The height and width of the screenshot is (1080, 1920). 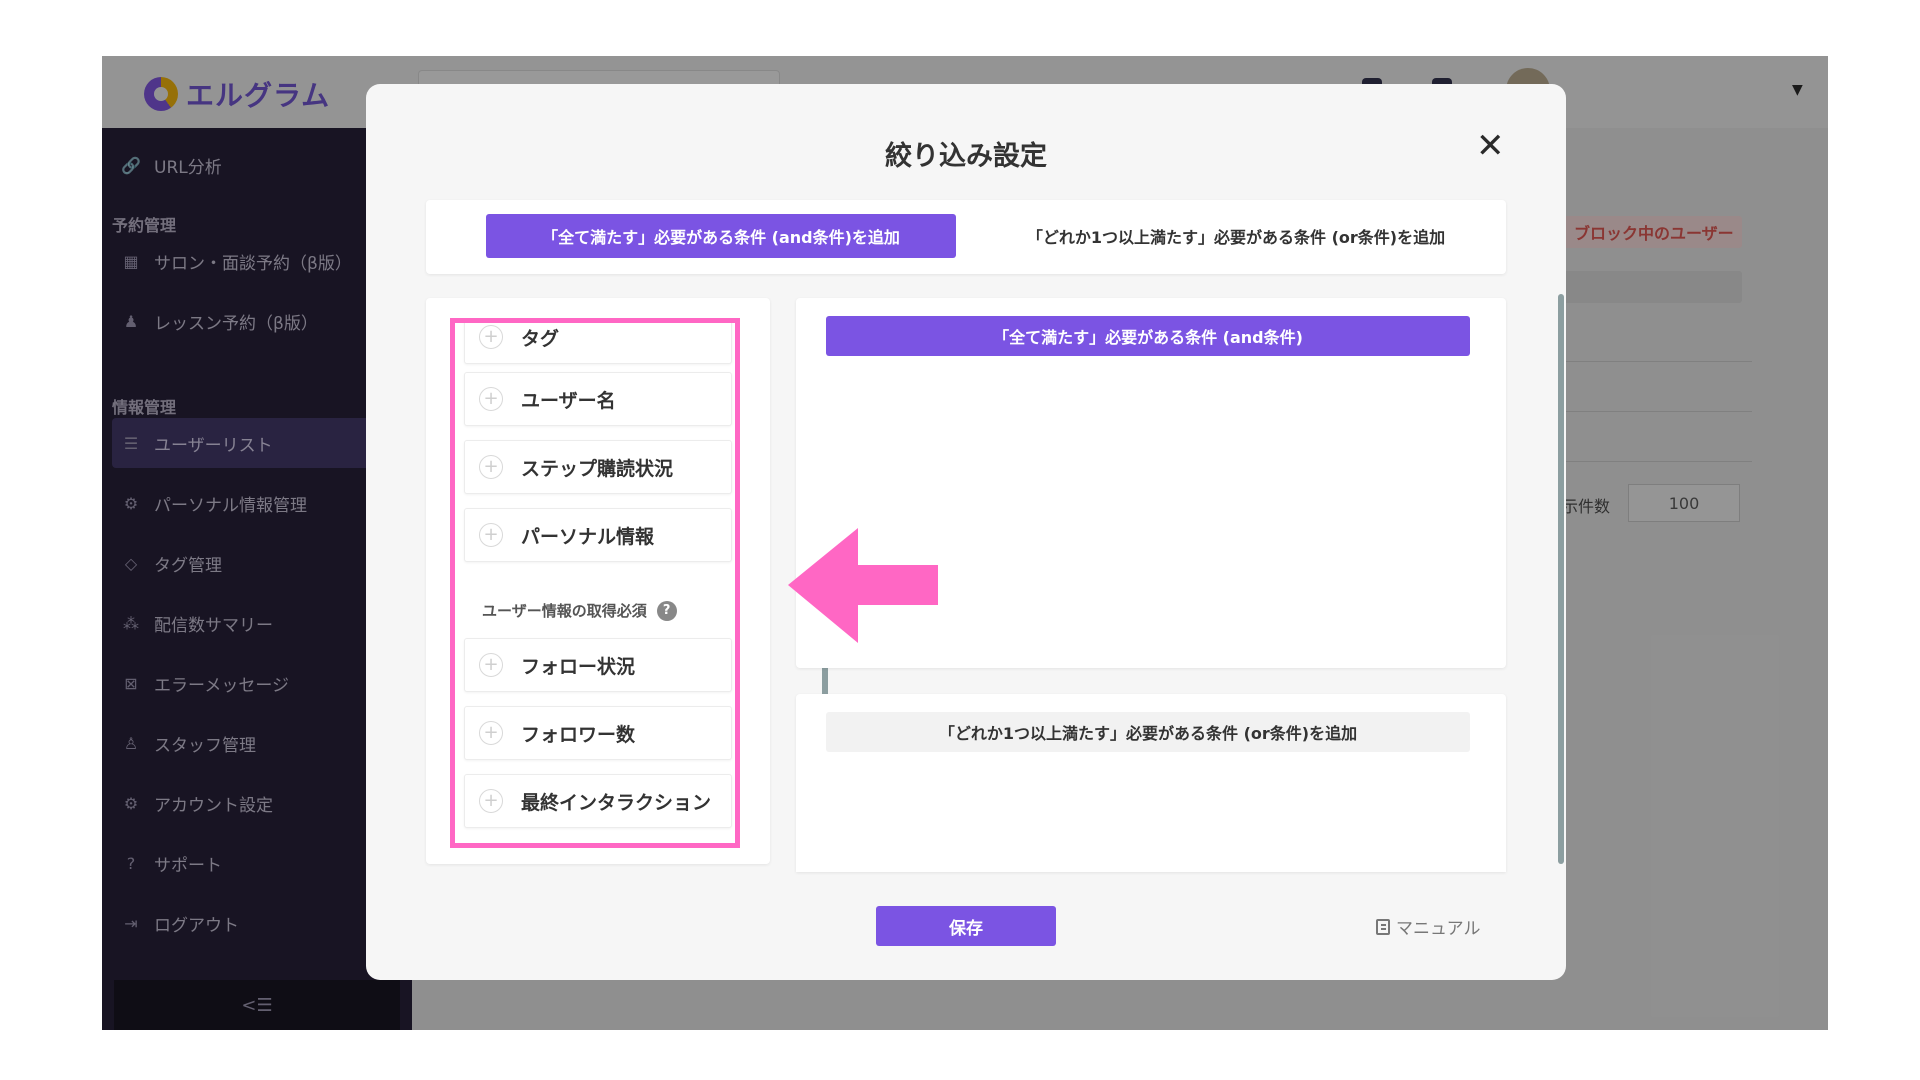 What do you see at coordinates (578, 666) in the screenshot?
I see `condition-label: フォロー状況` at bounding box center [578, 666].